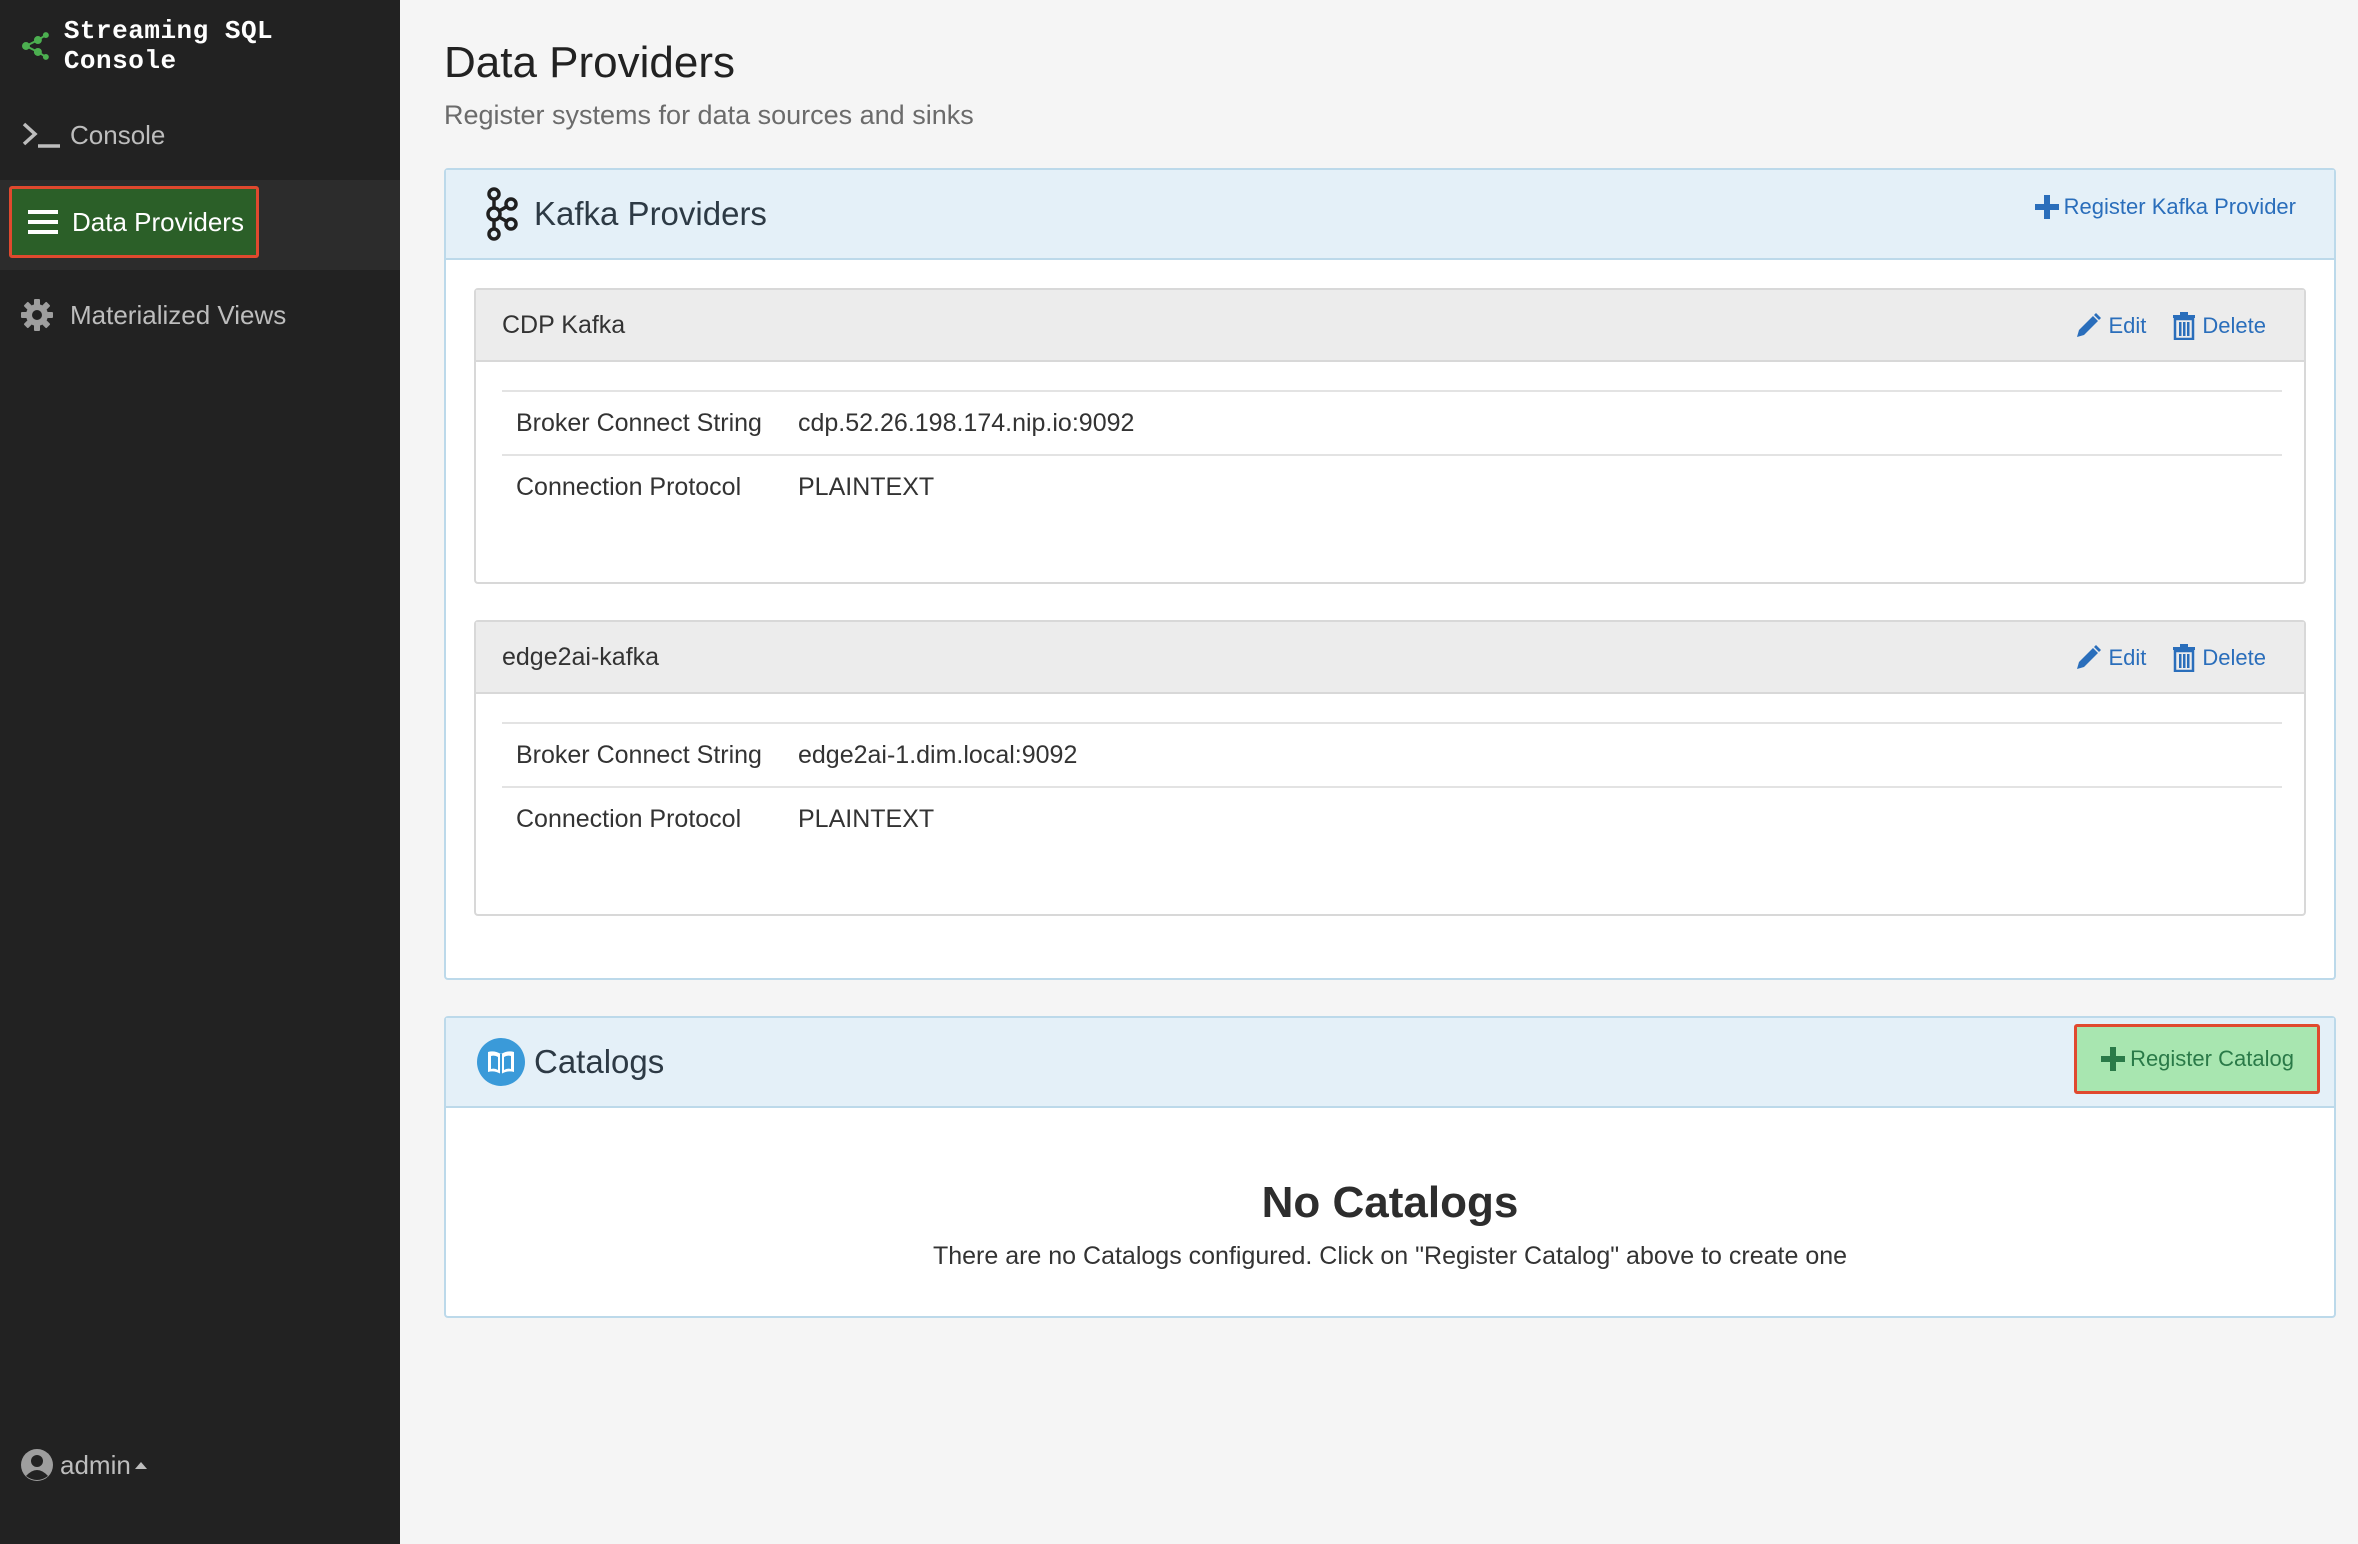 The image size is (2358, 1544). Describe the element at coordinates (650, 213) in the screenshot. I see `kafka-panel-title: Kafka Providers` at that location.